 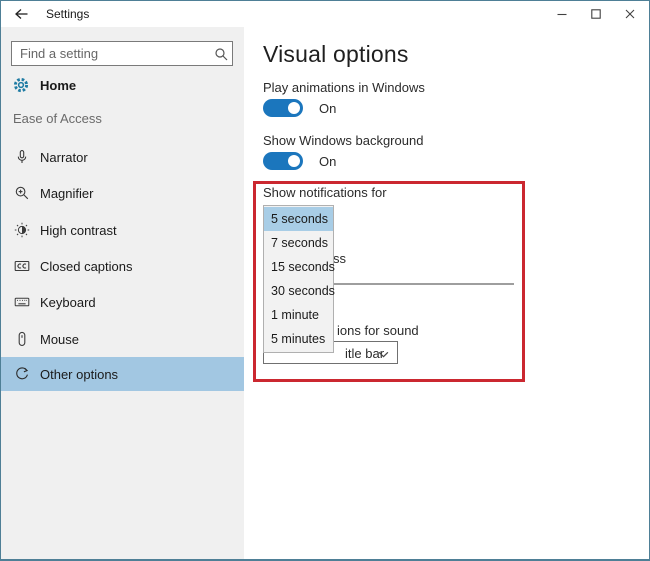 What do you see at coordinates (378, 330) in the screenshot?
I see `sound-notifications-label-fragment: ions for sound` at bounding box center [378, 330].